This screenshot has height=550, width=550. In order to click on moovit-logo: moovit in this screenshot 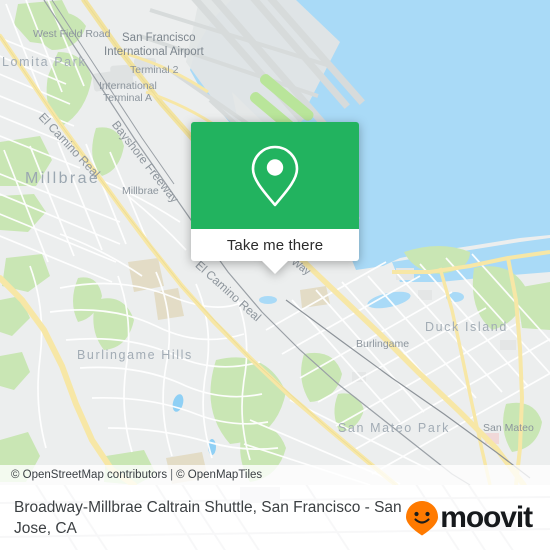, I will do `click(469, 518)`.